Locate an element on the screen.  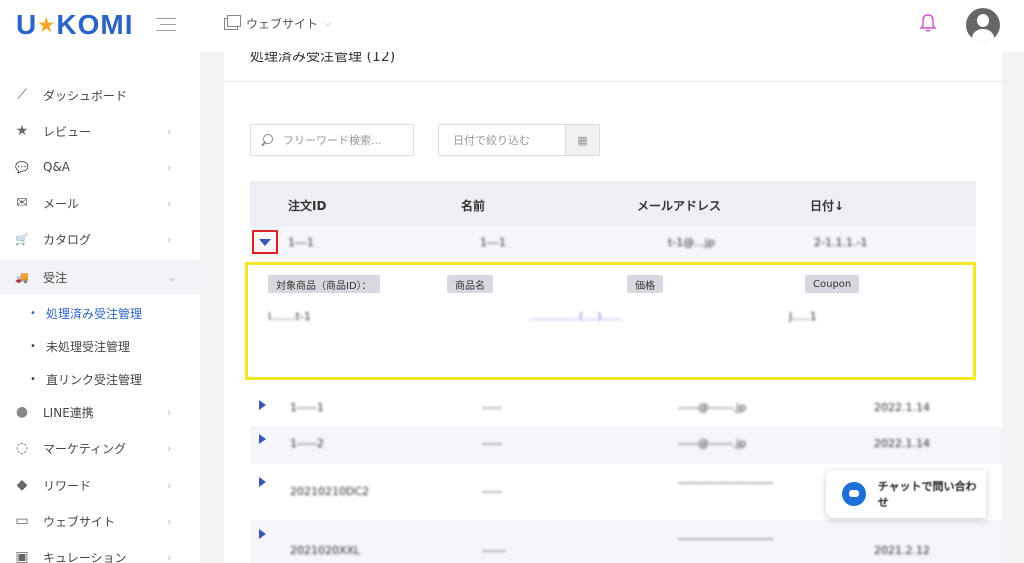
sidebar-item-reward: ◆ リワード › is located at coordinates (100, 485).